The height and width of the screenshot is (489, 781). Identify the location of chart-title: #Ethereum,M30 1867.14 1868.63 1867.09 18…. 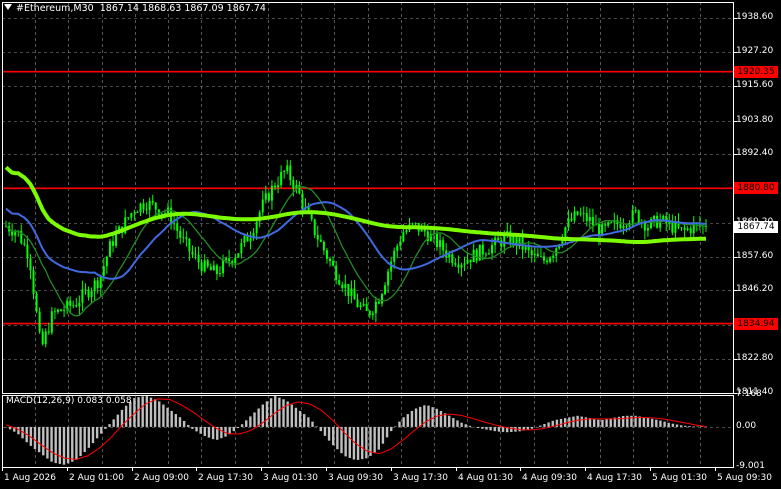
(135, 8).